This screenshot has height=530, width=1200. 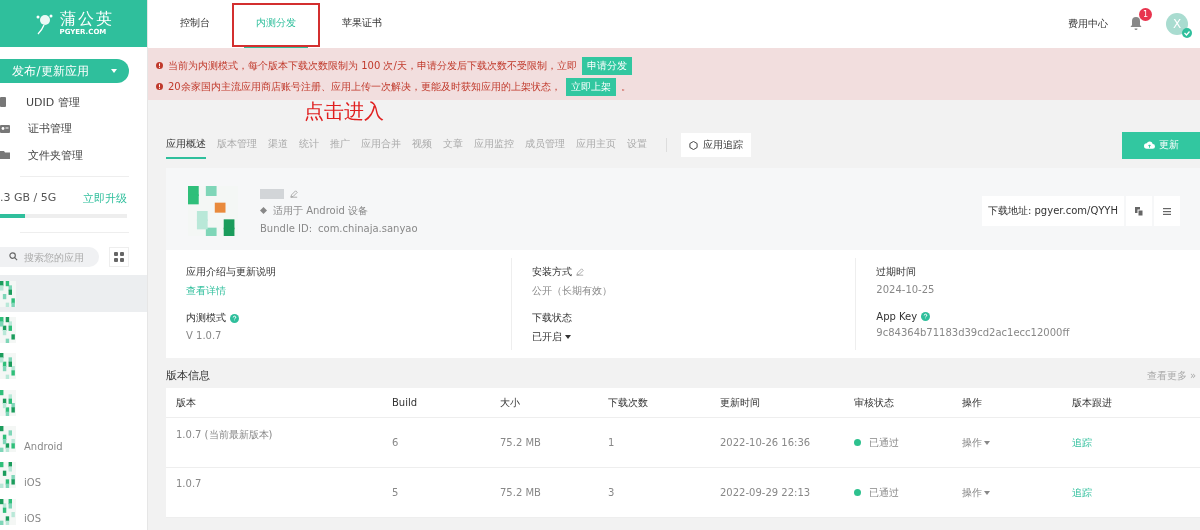 I want to click on storage-usage: .3 GB / 5G, so click(x=28, y=199).